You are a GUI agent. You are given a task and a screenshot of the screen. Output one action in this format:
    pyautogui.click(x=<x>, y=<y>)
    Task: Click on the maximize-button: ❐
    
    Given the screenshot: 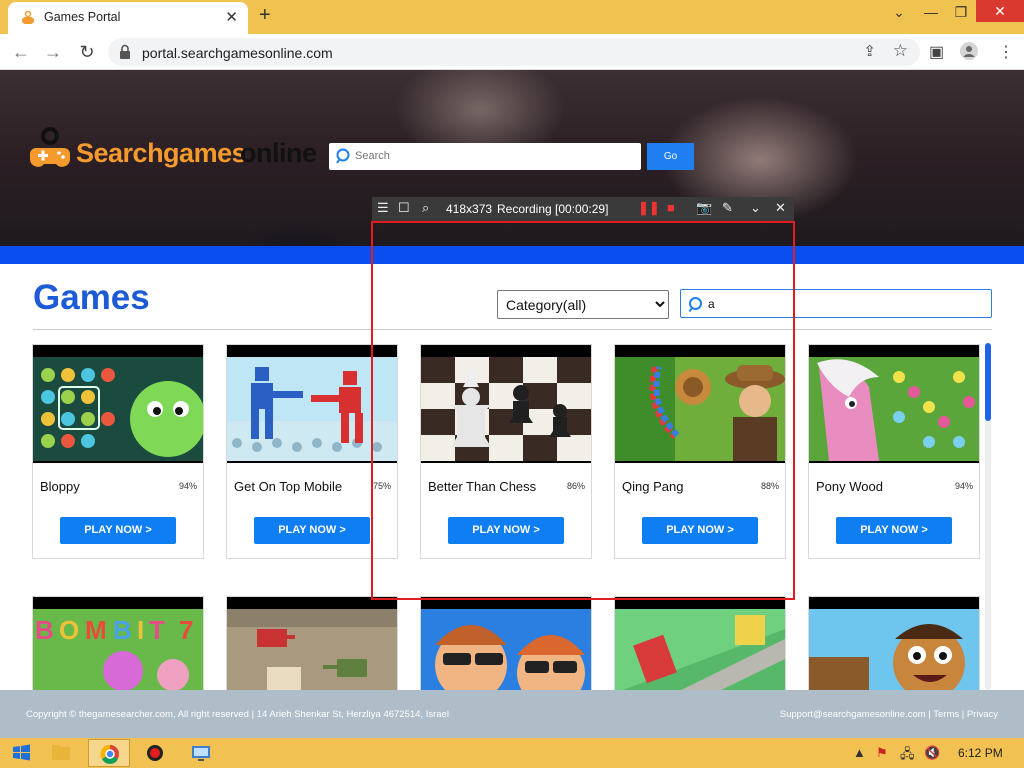 What is the action you would take?
    pyautogui.click(x=961, y=12)
    